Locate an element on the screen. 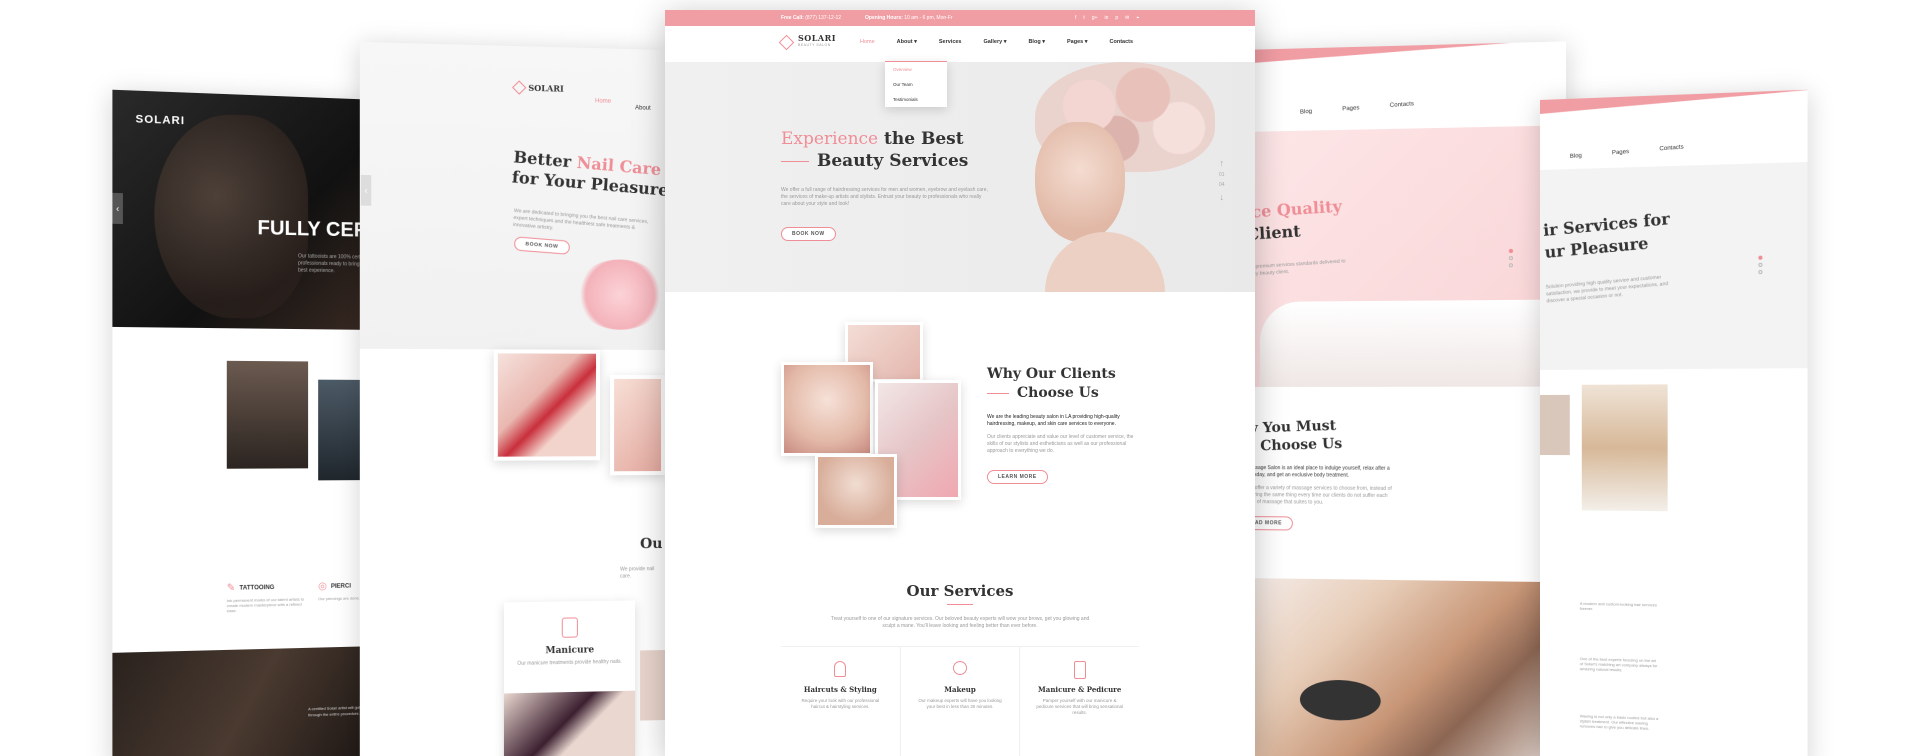 This screenshot has width=1919, height=756. facebook-icon: f is located at coordinates (1075, 18).